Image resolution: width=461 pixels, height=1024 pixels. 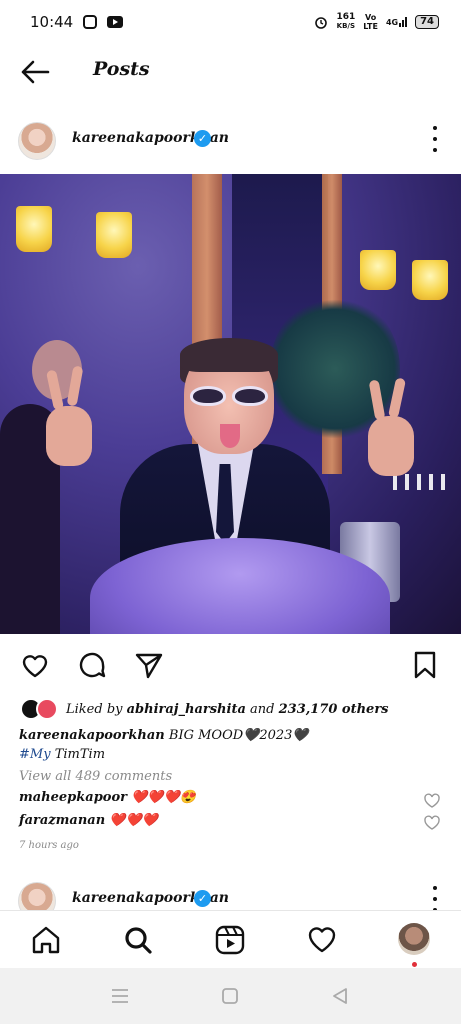 What do you see at coordinates (121, 69) in the screenshot?
I see `page-title: Posts` at bounding box center [121, 69].